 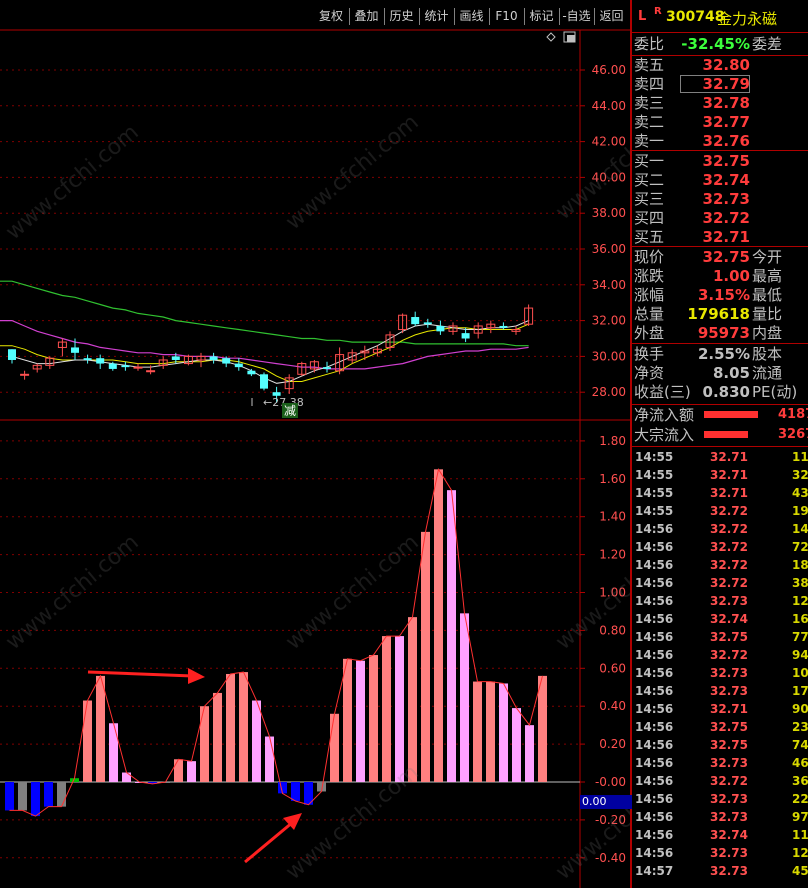 What do you see at coordinates (767, 257) in the screenshot?
I see `stat-row-label2: 今开` at bounding box center [767, 257].